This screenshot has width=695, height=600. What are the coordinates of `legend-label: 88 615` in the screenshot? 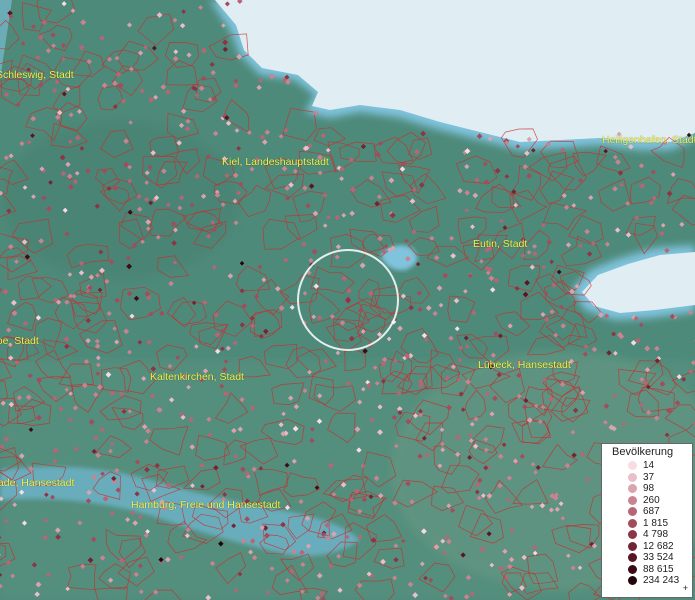 It's located at (658, 569).